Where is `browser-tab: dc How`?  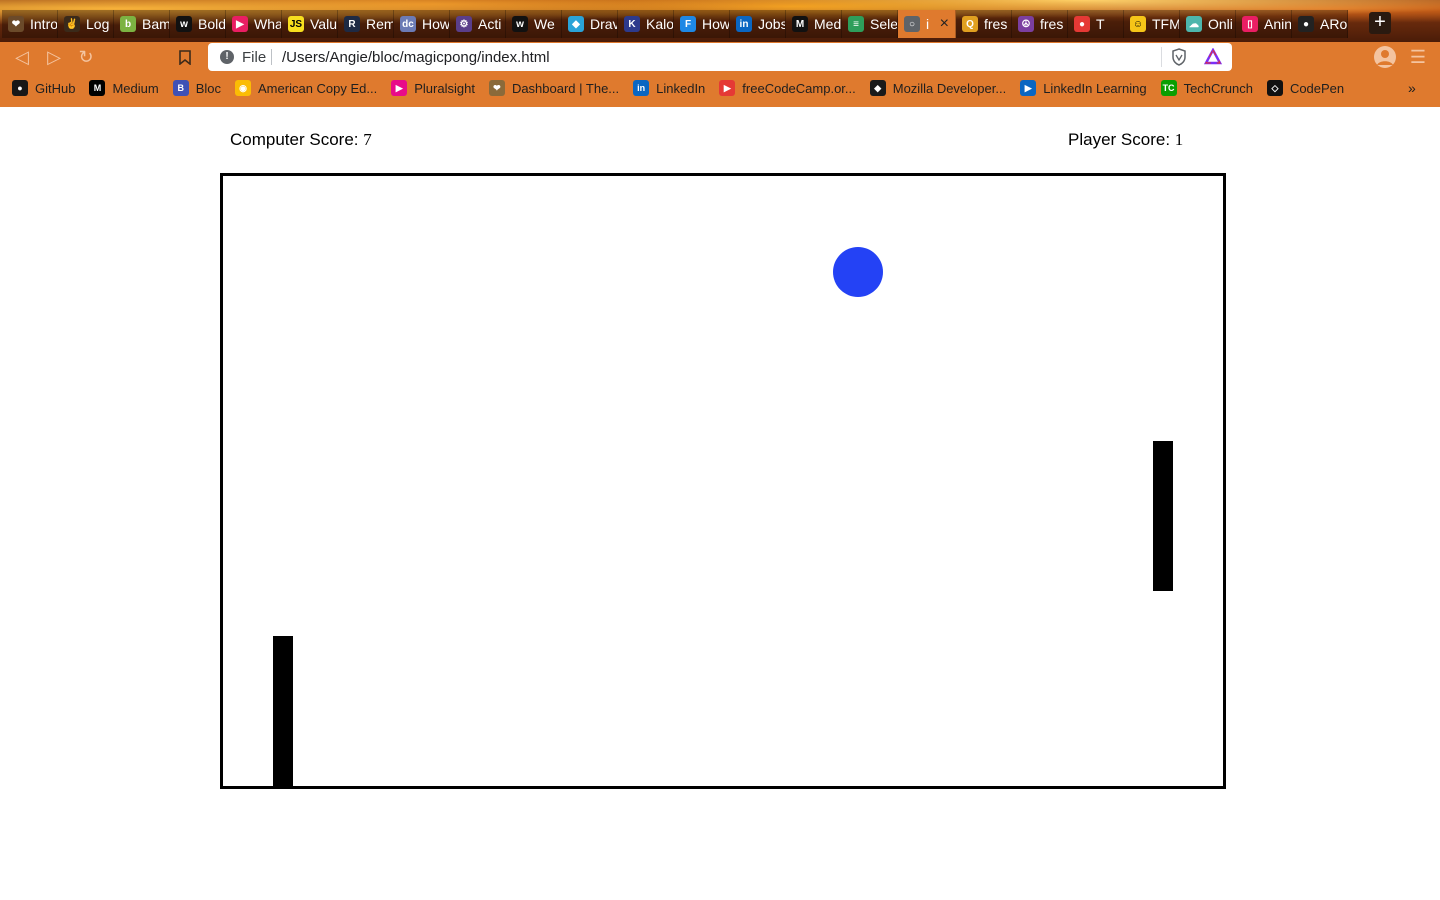 browser-tab: dc How is located at coordinates (422, 24).